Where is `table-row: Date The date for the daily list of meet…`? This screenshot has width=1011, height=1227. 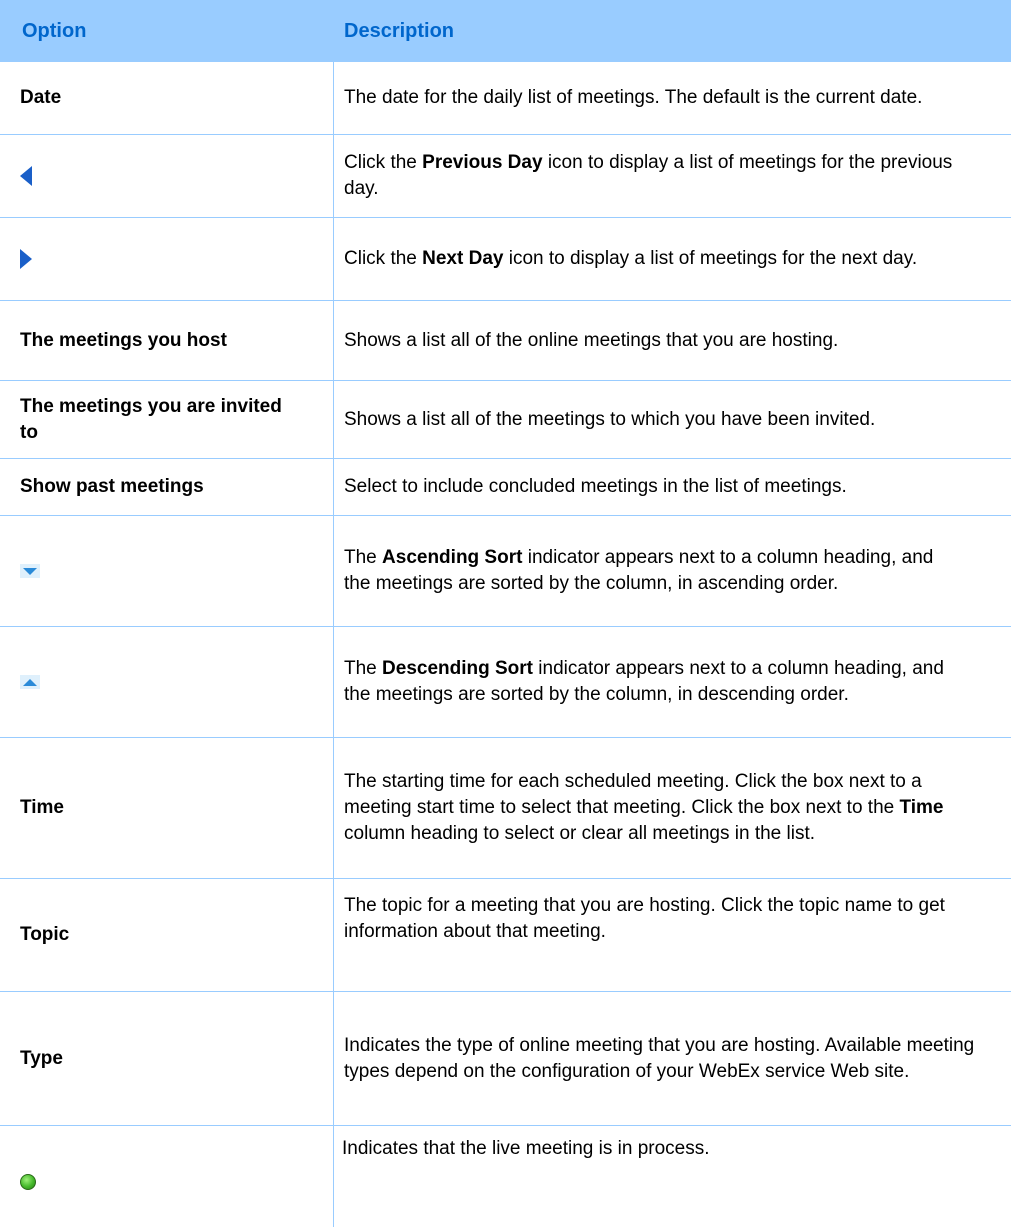 table-row: Date The date for the daily list of meet… is located at coordinates (505, 98).